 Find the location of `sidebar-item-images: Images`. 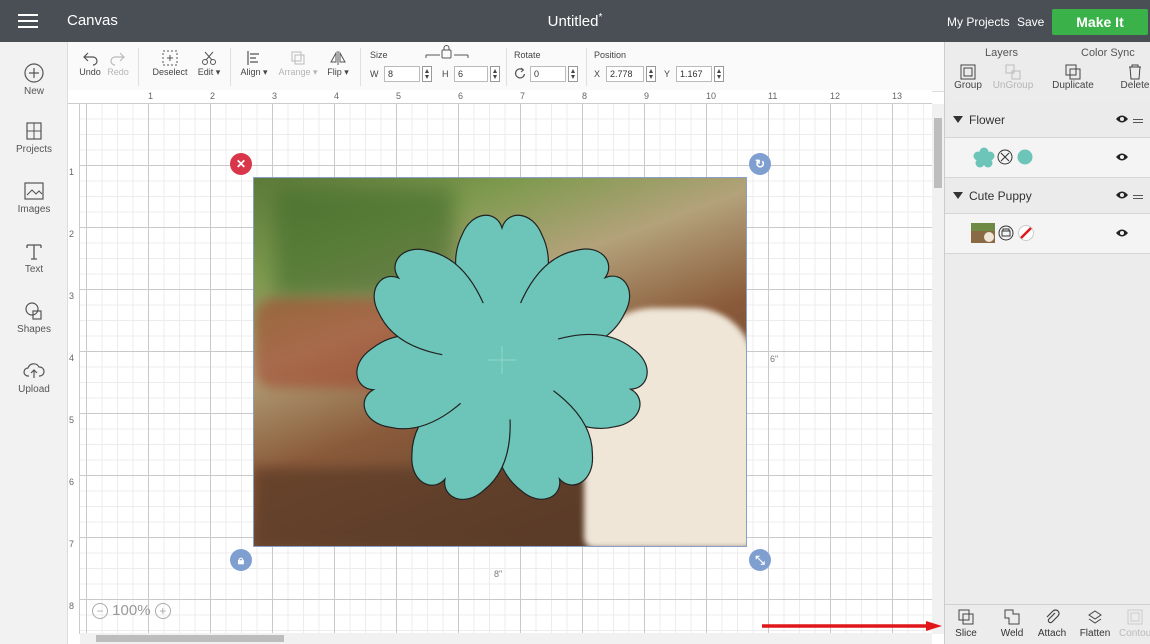

sidebar-item-images: Images is located at coordinates (34, 197).